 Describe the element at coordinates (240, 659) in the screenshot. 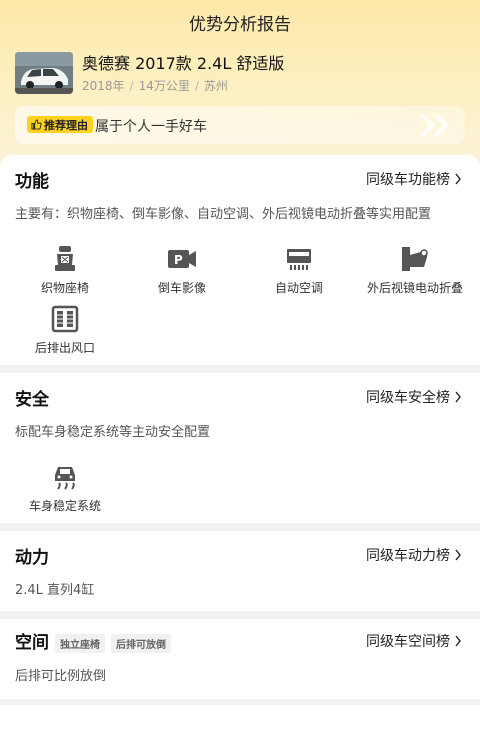

I see `space-section: 空间 独立座椅 后排可放倒 同级车空间榜 后排可比例放倒` at that location.